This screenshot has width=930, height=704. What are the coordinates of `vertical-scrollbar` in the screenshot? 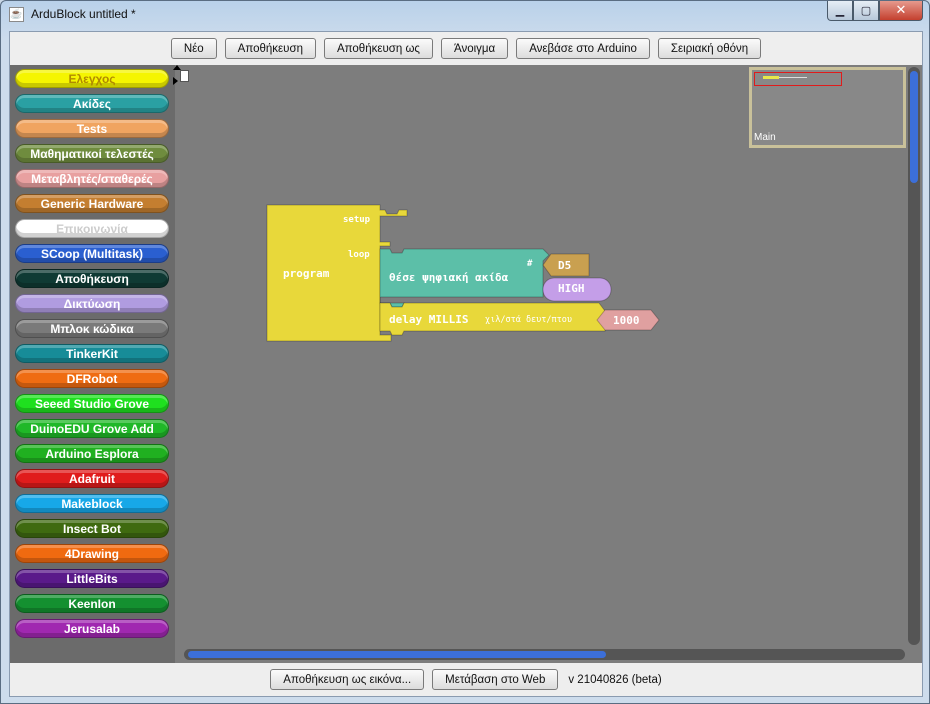 It's located at (914, 356).